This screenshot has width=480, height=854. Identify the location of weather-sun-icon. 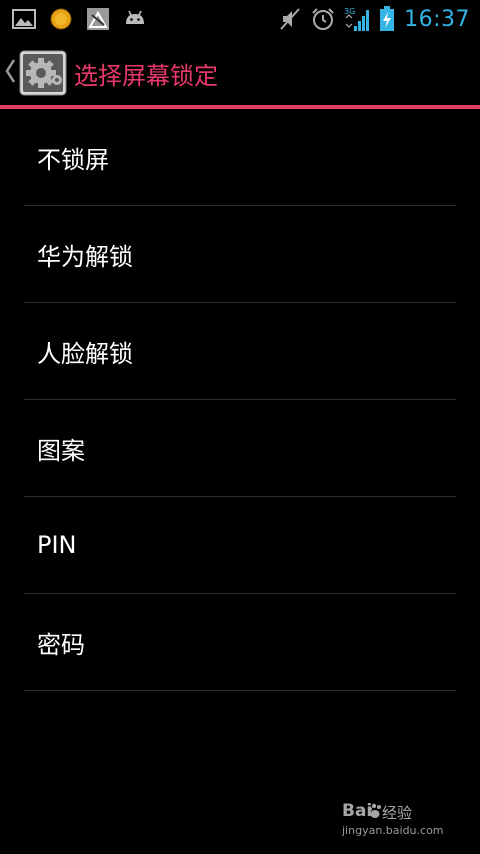
(61, 19).